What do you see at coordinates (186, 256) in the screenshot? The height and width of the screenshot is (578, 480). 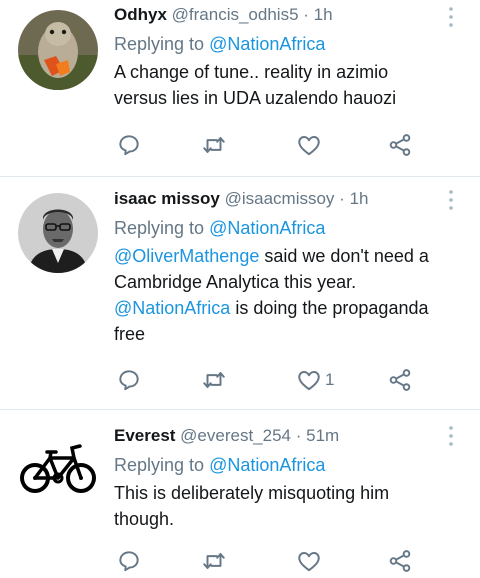 I see `mention-link: @OliverMathenge` at bounding box center [186, 256].